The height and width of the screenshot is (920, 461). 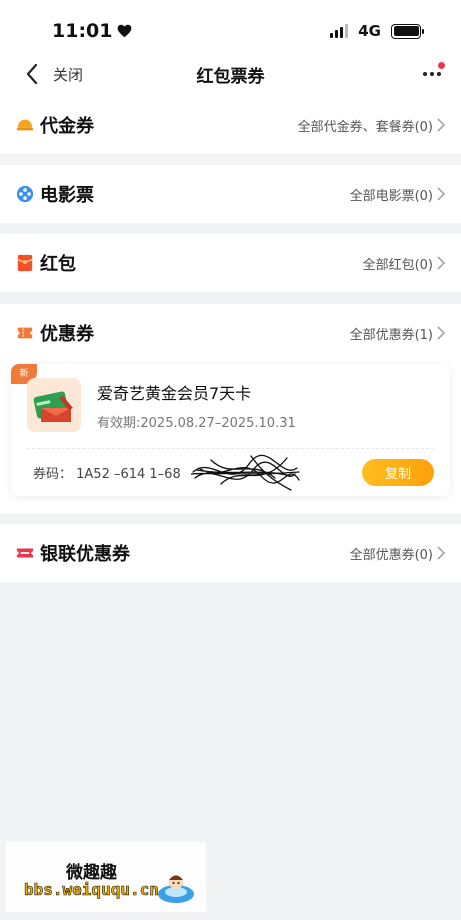 I want to click on more-dots-icon, so click(x=425, y=74).